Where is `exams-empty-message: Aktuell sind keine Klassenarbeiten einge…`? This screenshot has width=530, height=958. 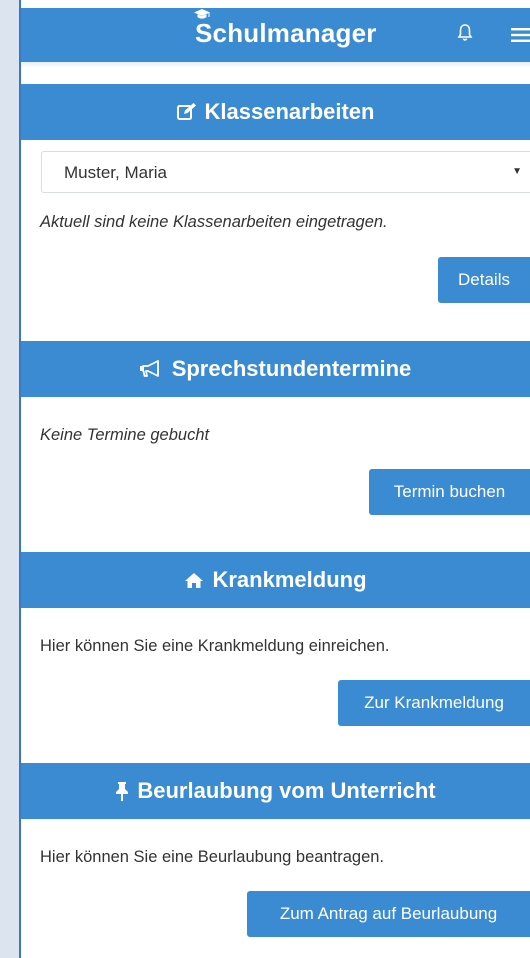
exams-empty-message: Aktuell sind keine Klassenarbeiten einge… is located at coordinates (214, 222).